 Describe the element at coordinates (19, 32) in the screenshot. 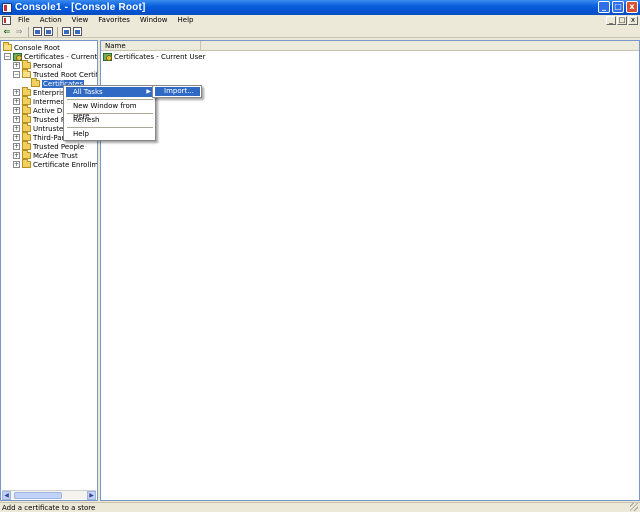

I see `forward-arrow-icon: ⇒` at that location.